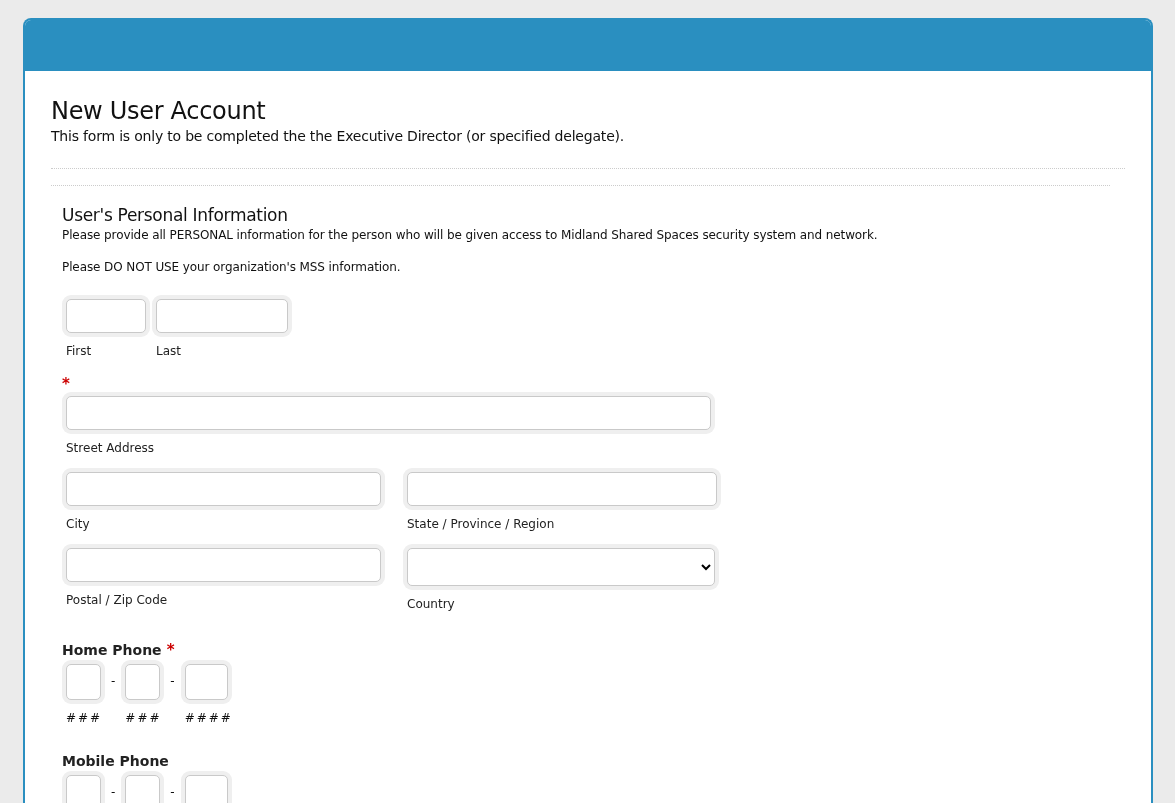 This screenshot has width=1175, height=803. Describe the element at coordinates (470, 235) in the screenshot. I see `section-instructions: Please provide all PERSONAL information for the person who will be given access to Midland Shared Spaces security system and network.` at that location.